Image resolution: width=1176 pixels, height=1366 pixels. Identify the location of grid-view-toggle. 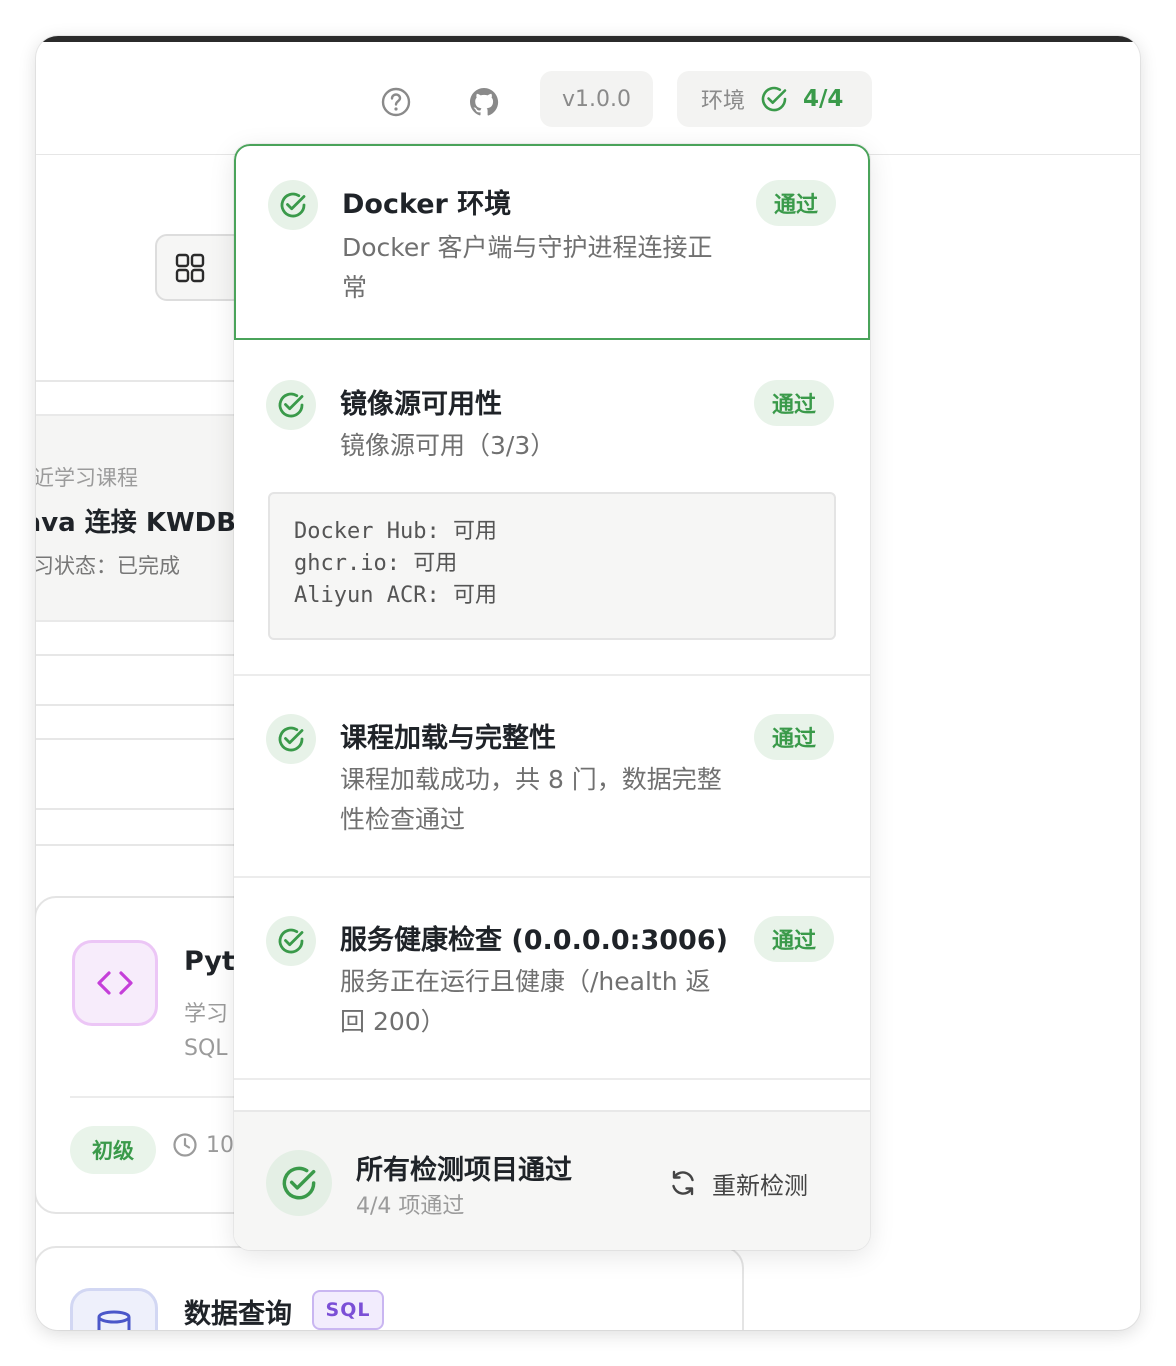
(200, 267).